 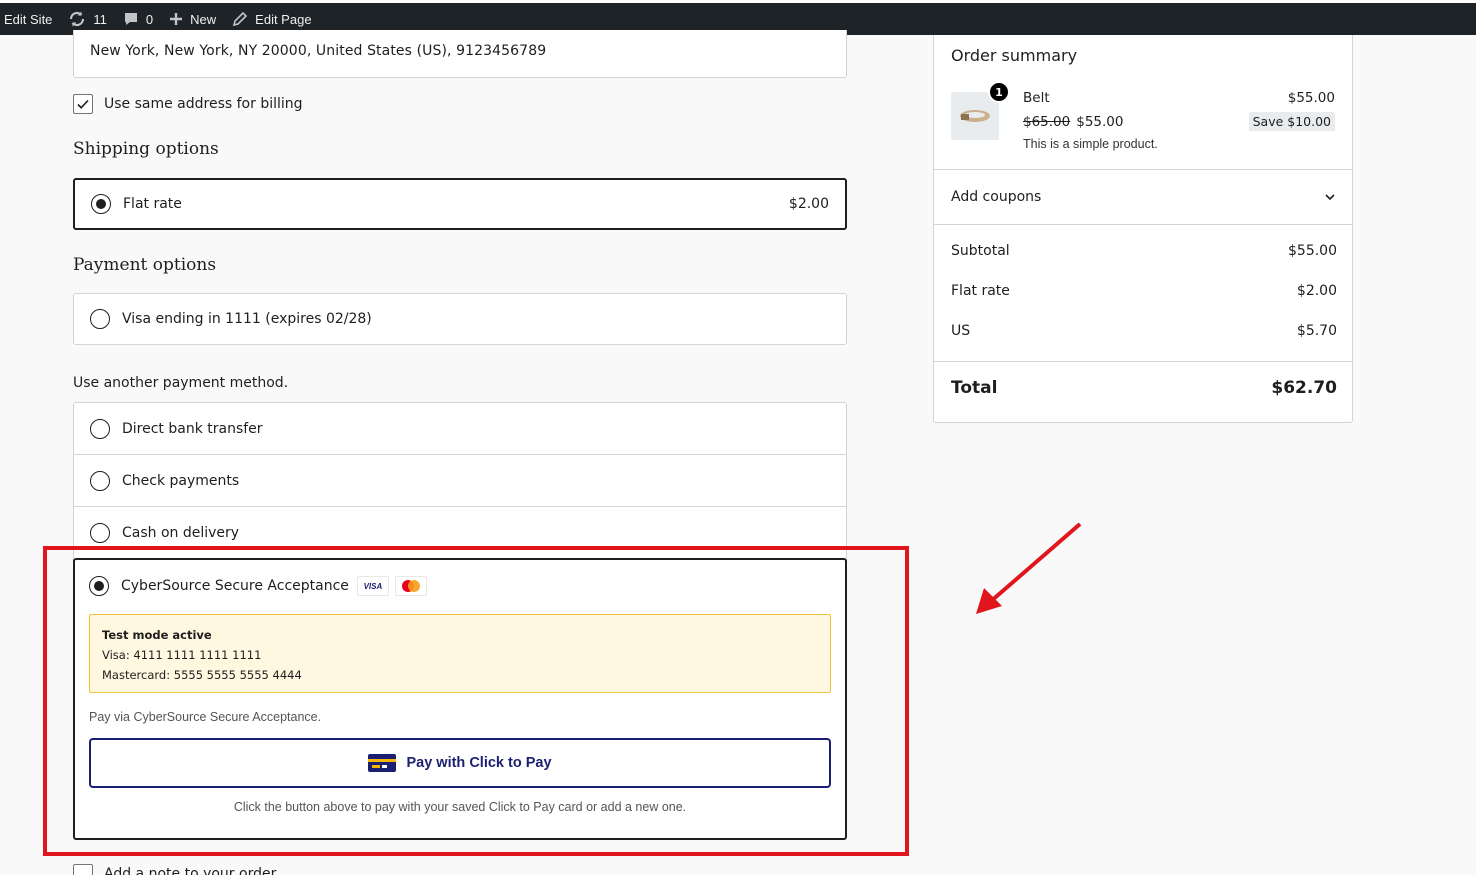 I want to click on plus-icon, so click(x=176, y=19).